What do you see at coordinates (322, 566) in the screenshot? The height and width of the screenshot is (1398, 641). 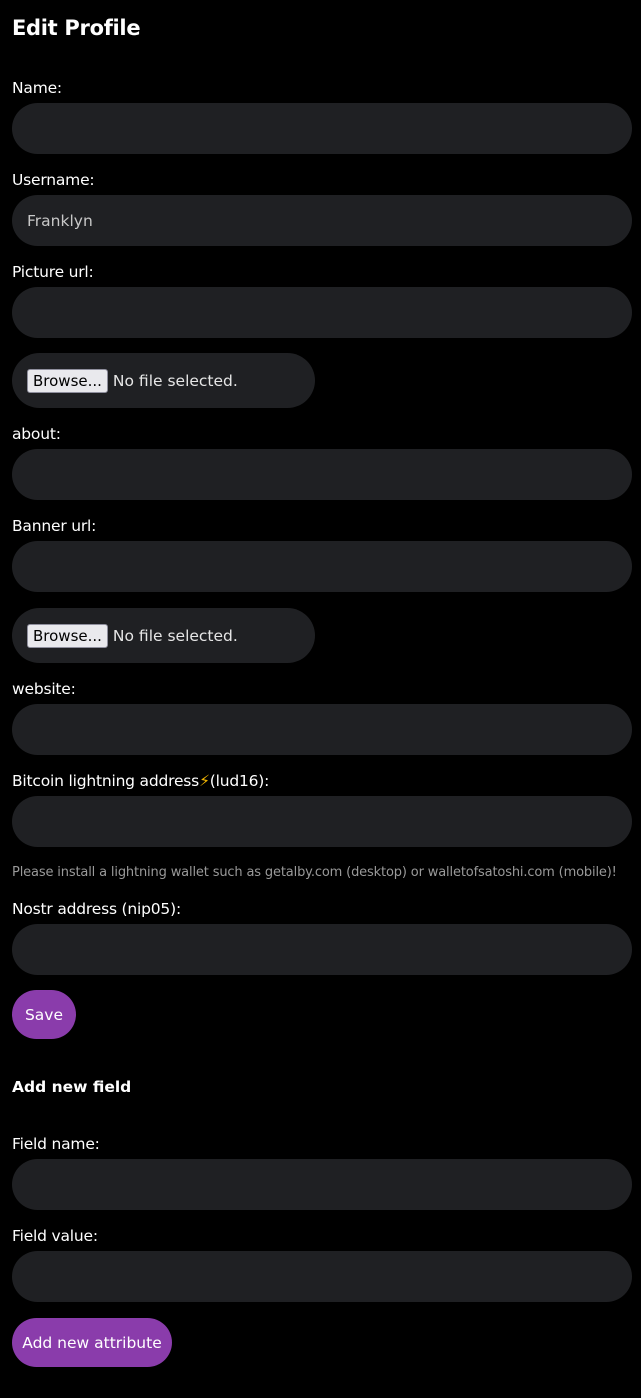 I see `banner-url-input` at bounding box center [322, 566].